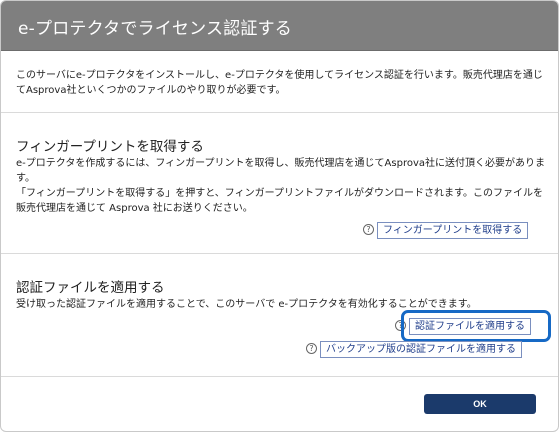  I want to click on dialog-header: e-プロテクタでライセンス認証する, so click(279, 26).